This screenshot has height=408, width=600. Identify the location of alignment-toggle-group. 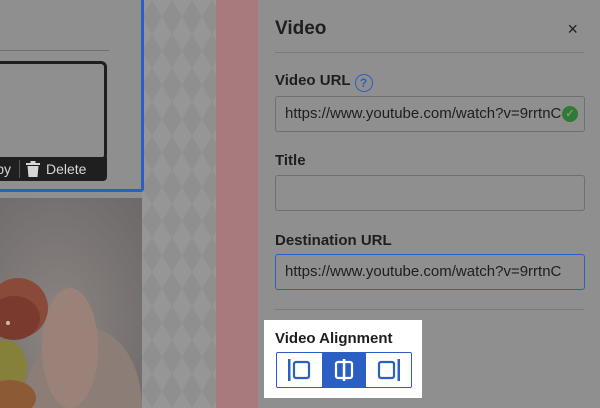
(344, 370).